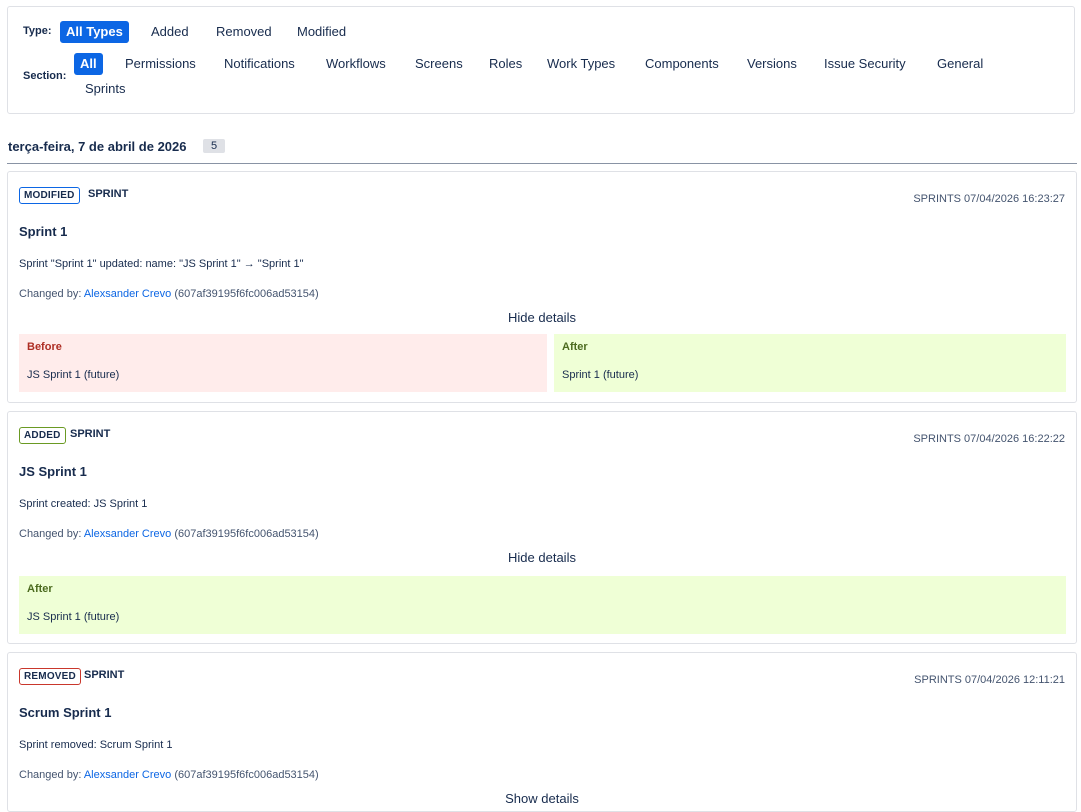  What do you see at coordinates (960, 64) in the screenshot?
I see `section-filter-general: General` at bounding box center [960, 64].